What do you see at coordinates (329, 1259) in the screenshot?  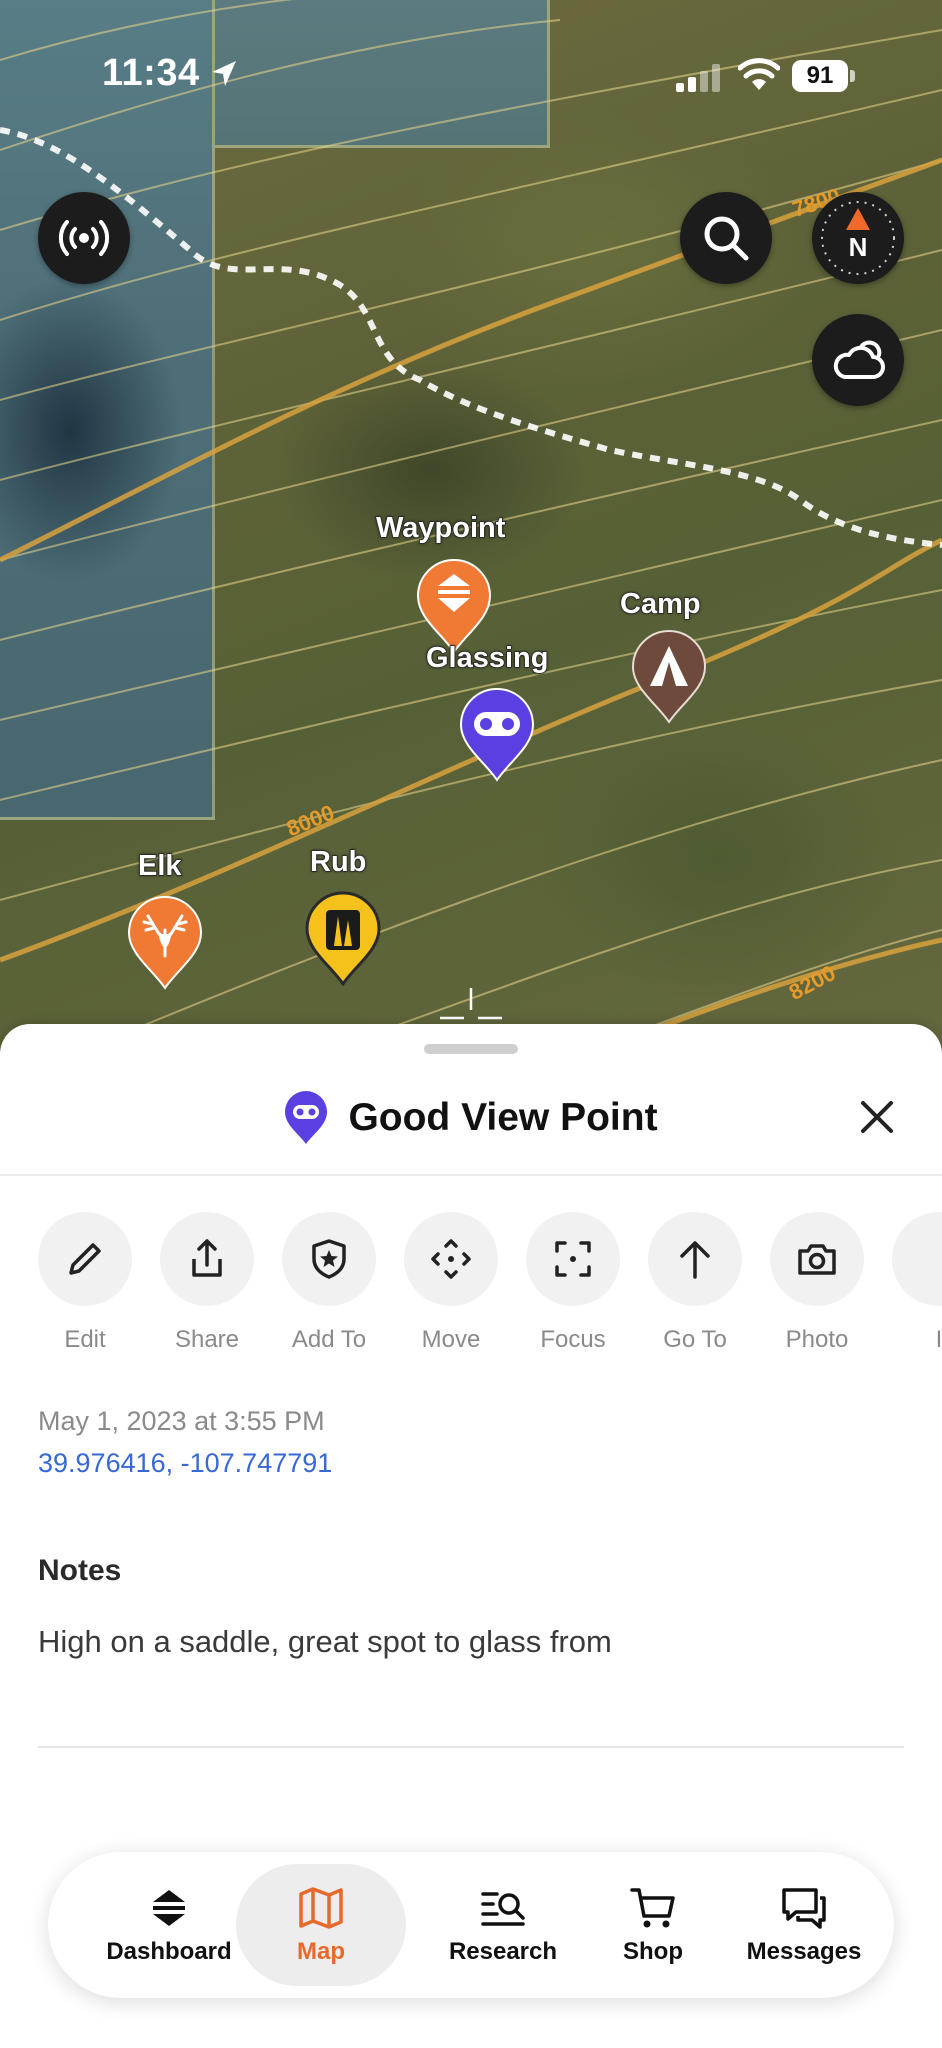 I see `shield-star-icon` at bounding box center [329, 1259].